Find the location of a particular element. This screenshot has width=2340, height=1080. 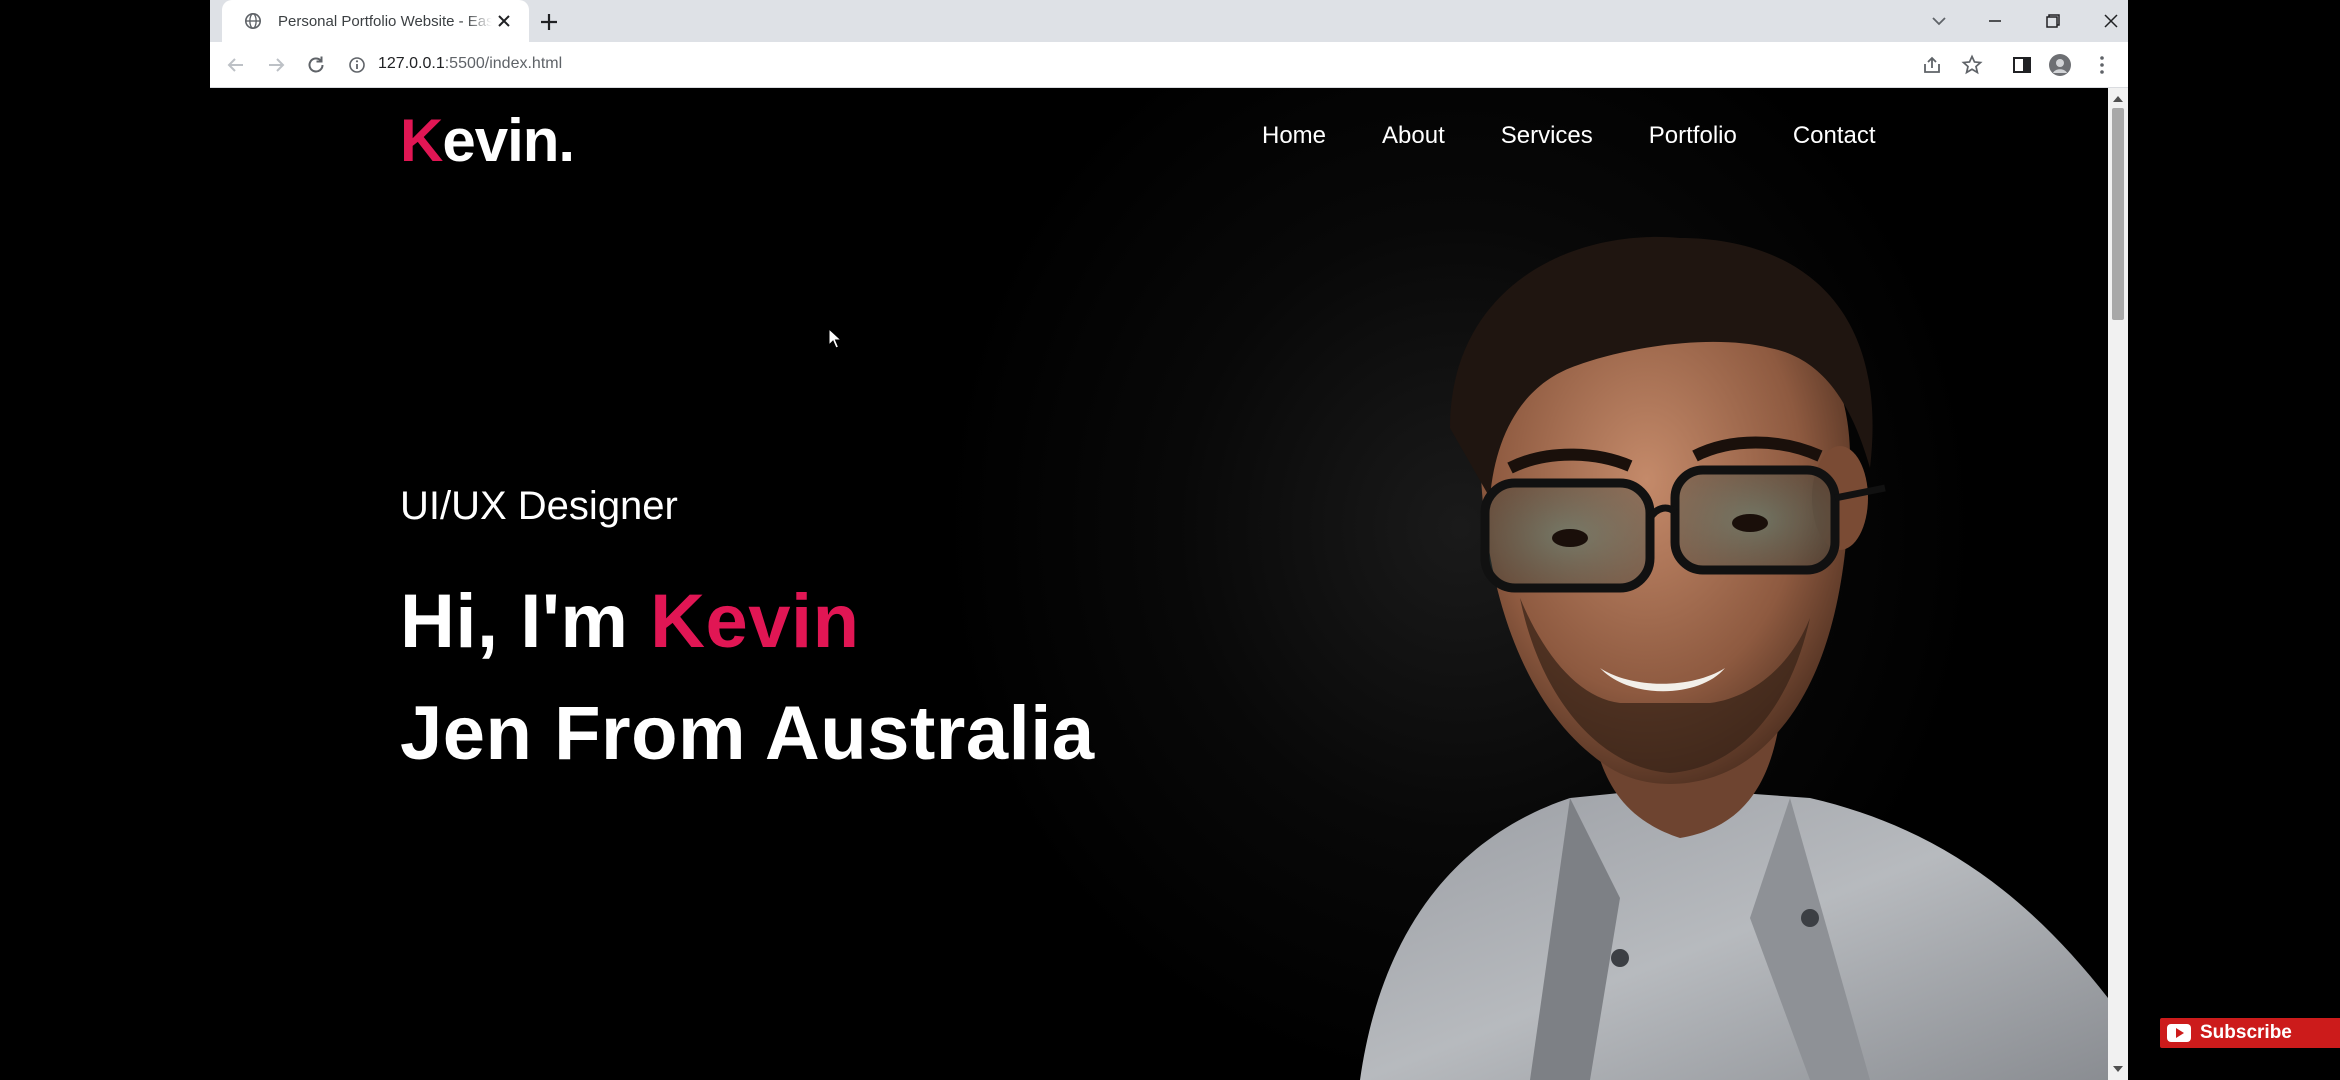

close-window-icon is located at coordinates (2111, 21).